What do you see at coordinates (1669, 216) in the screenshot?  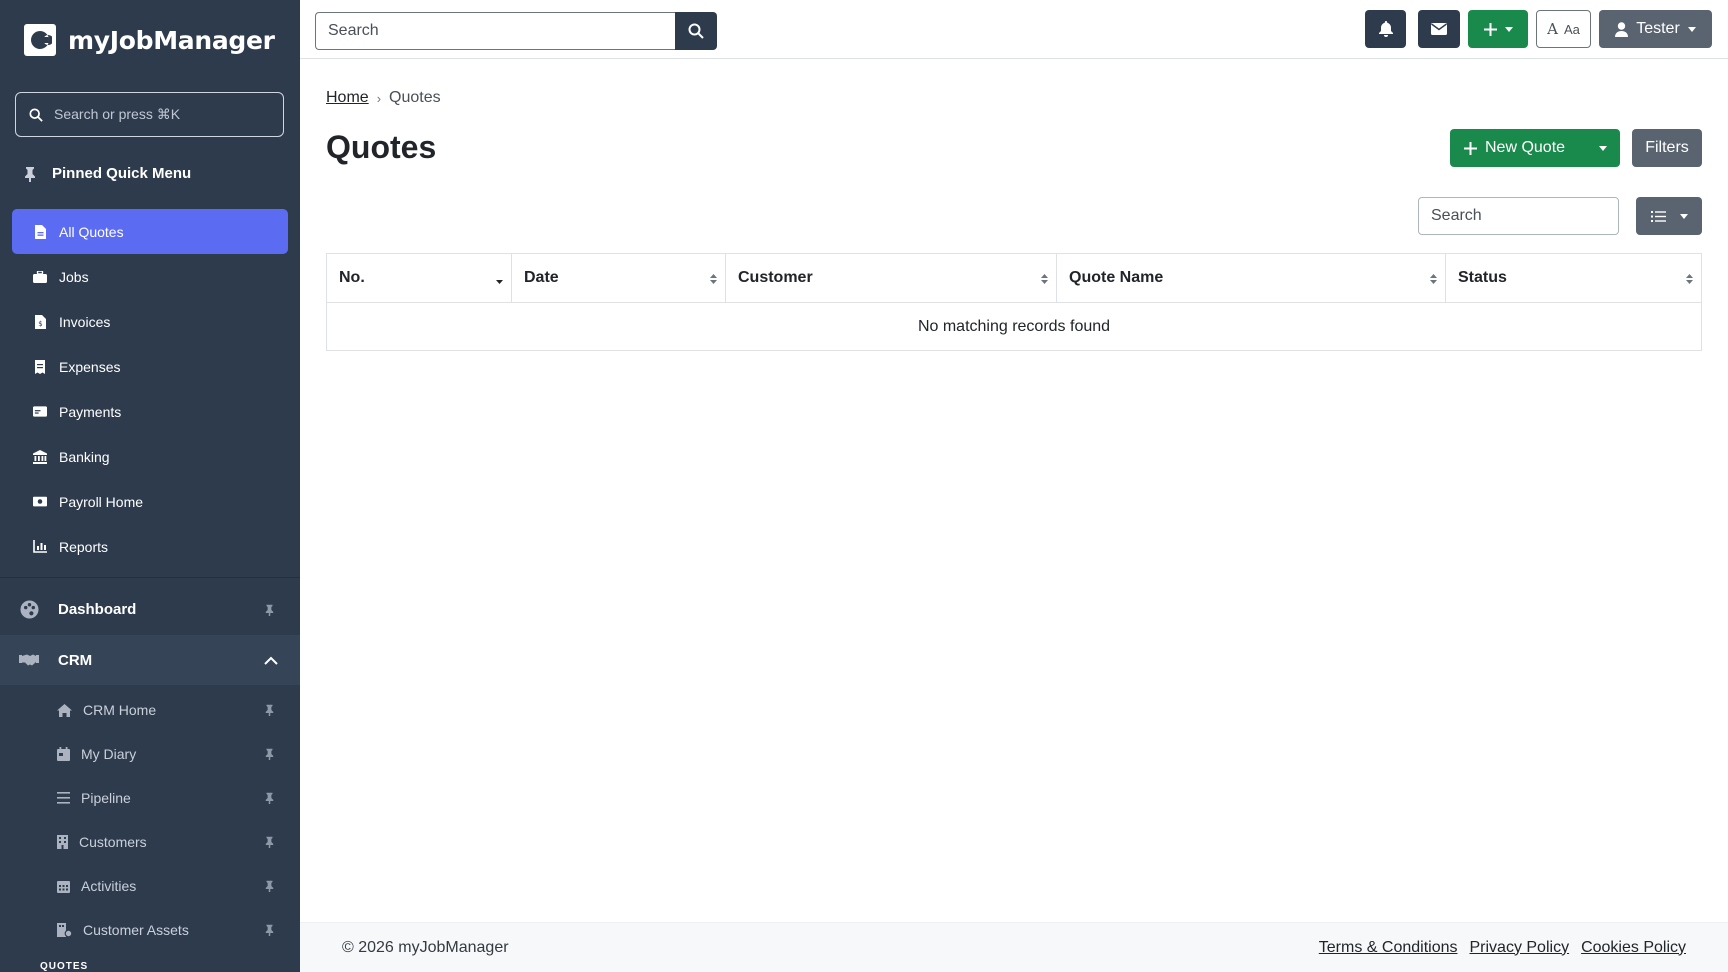 I see `column-view-toggle` at bounding box center [1669, 216].